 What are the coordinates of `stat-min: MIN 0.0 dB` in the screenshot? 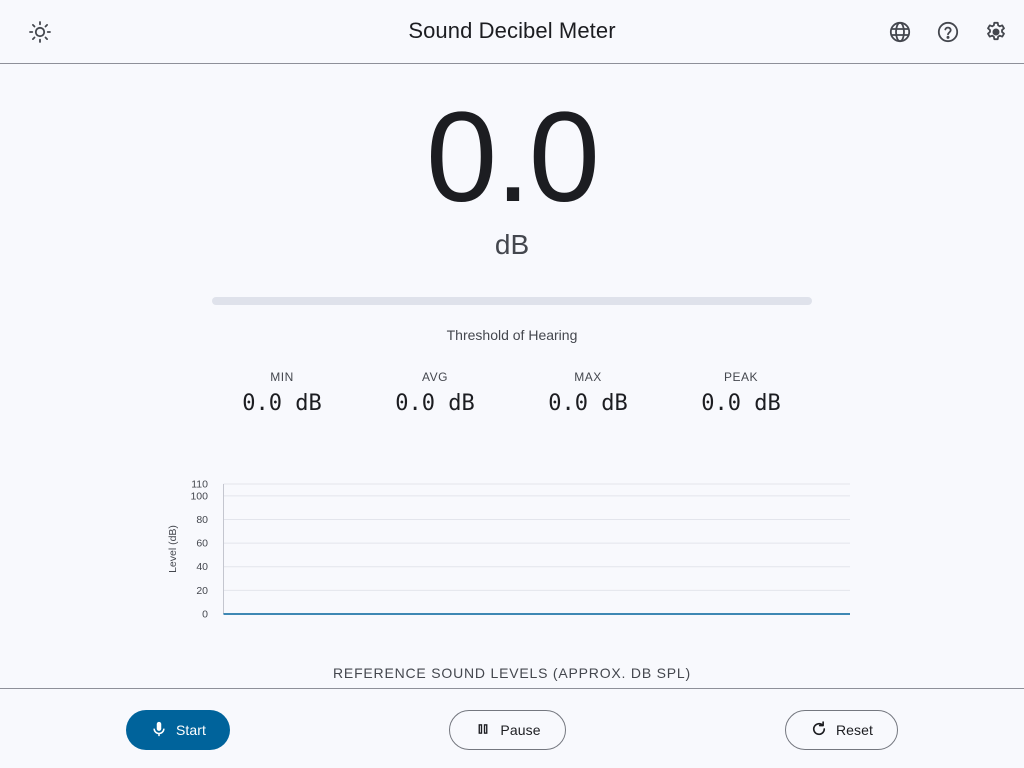 It's located at (282, 393).